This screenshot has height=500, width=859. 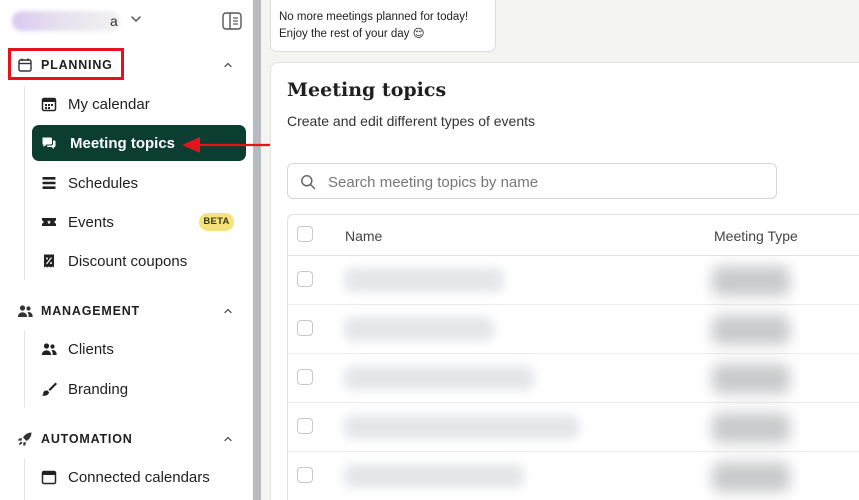 What do you see at coordinates (66, 64) in the screenshot?
I see `annotation-highlight-box` at bounding box center [66, 64].